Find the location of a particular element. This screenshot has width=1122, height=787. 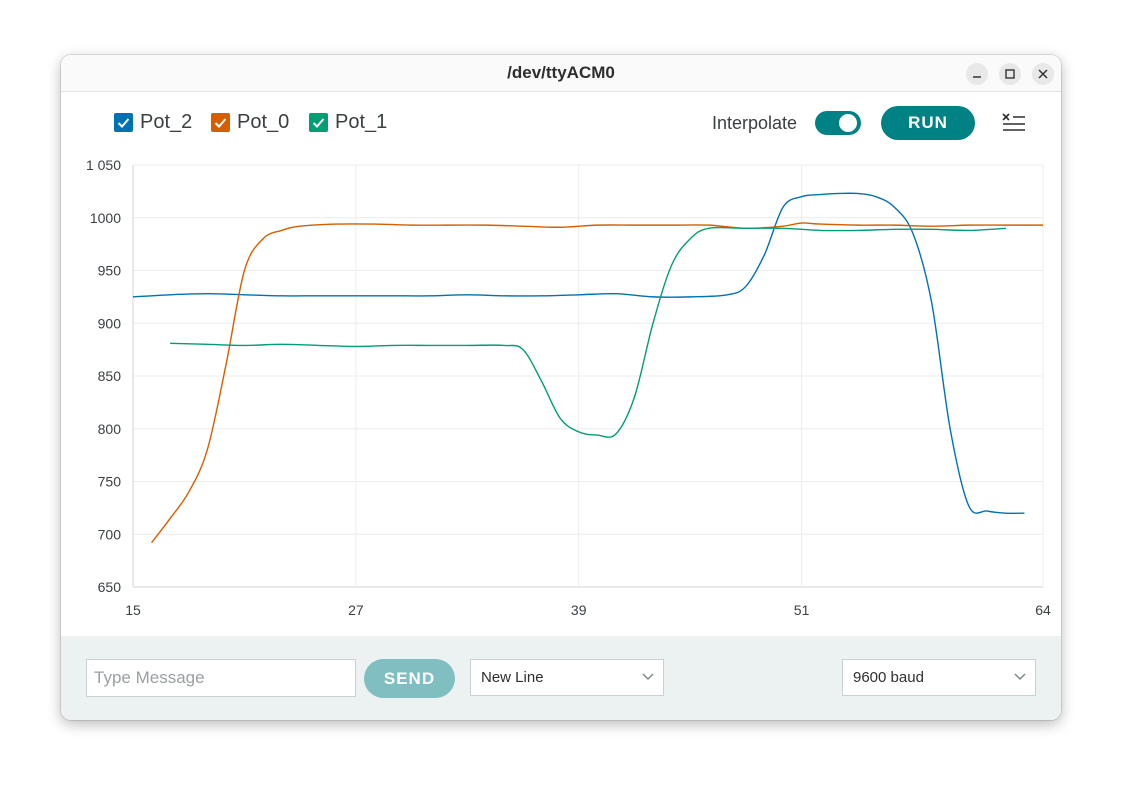

maximize-icon is located at coordinates (1010, 74).